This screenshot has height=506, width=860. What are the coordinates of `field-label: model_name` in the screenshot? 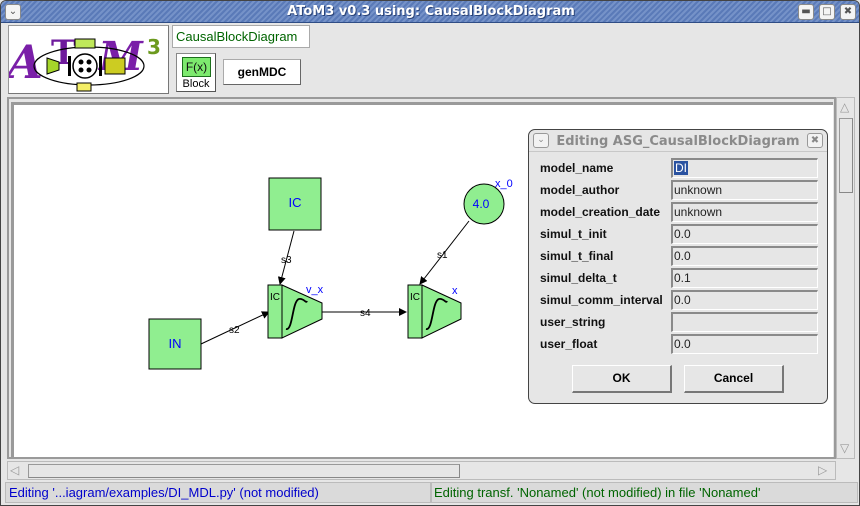 It's located at (577, 168).